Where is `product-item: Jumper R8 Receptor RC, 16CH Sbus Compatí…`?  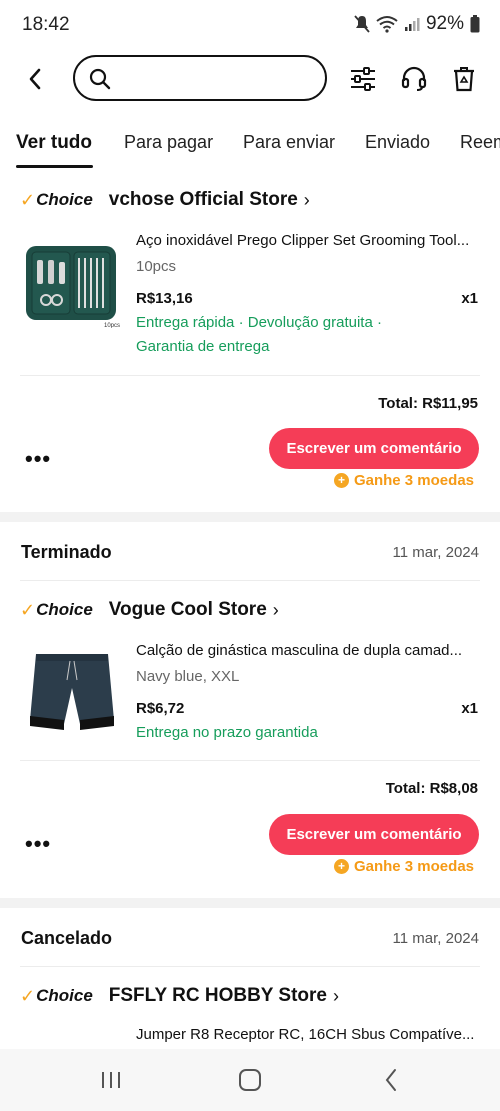
product-item: Jumper R8 Receptor RC, 16CH Sbus Compatí… is located at coordinates (250, 1036).